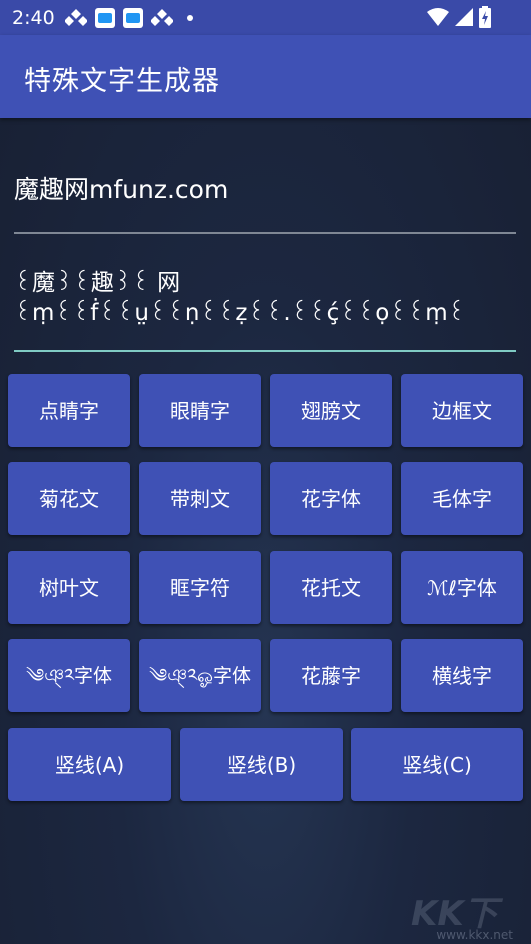  What do you see at coordinates (122, 81) in the screenshot?
I see `app-title: 特殊文字生成器` at bounding box center [122, 81].